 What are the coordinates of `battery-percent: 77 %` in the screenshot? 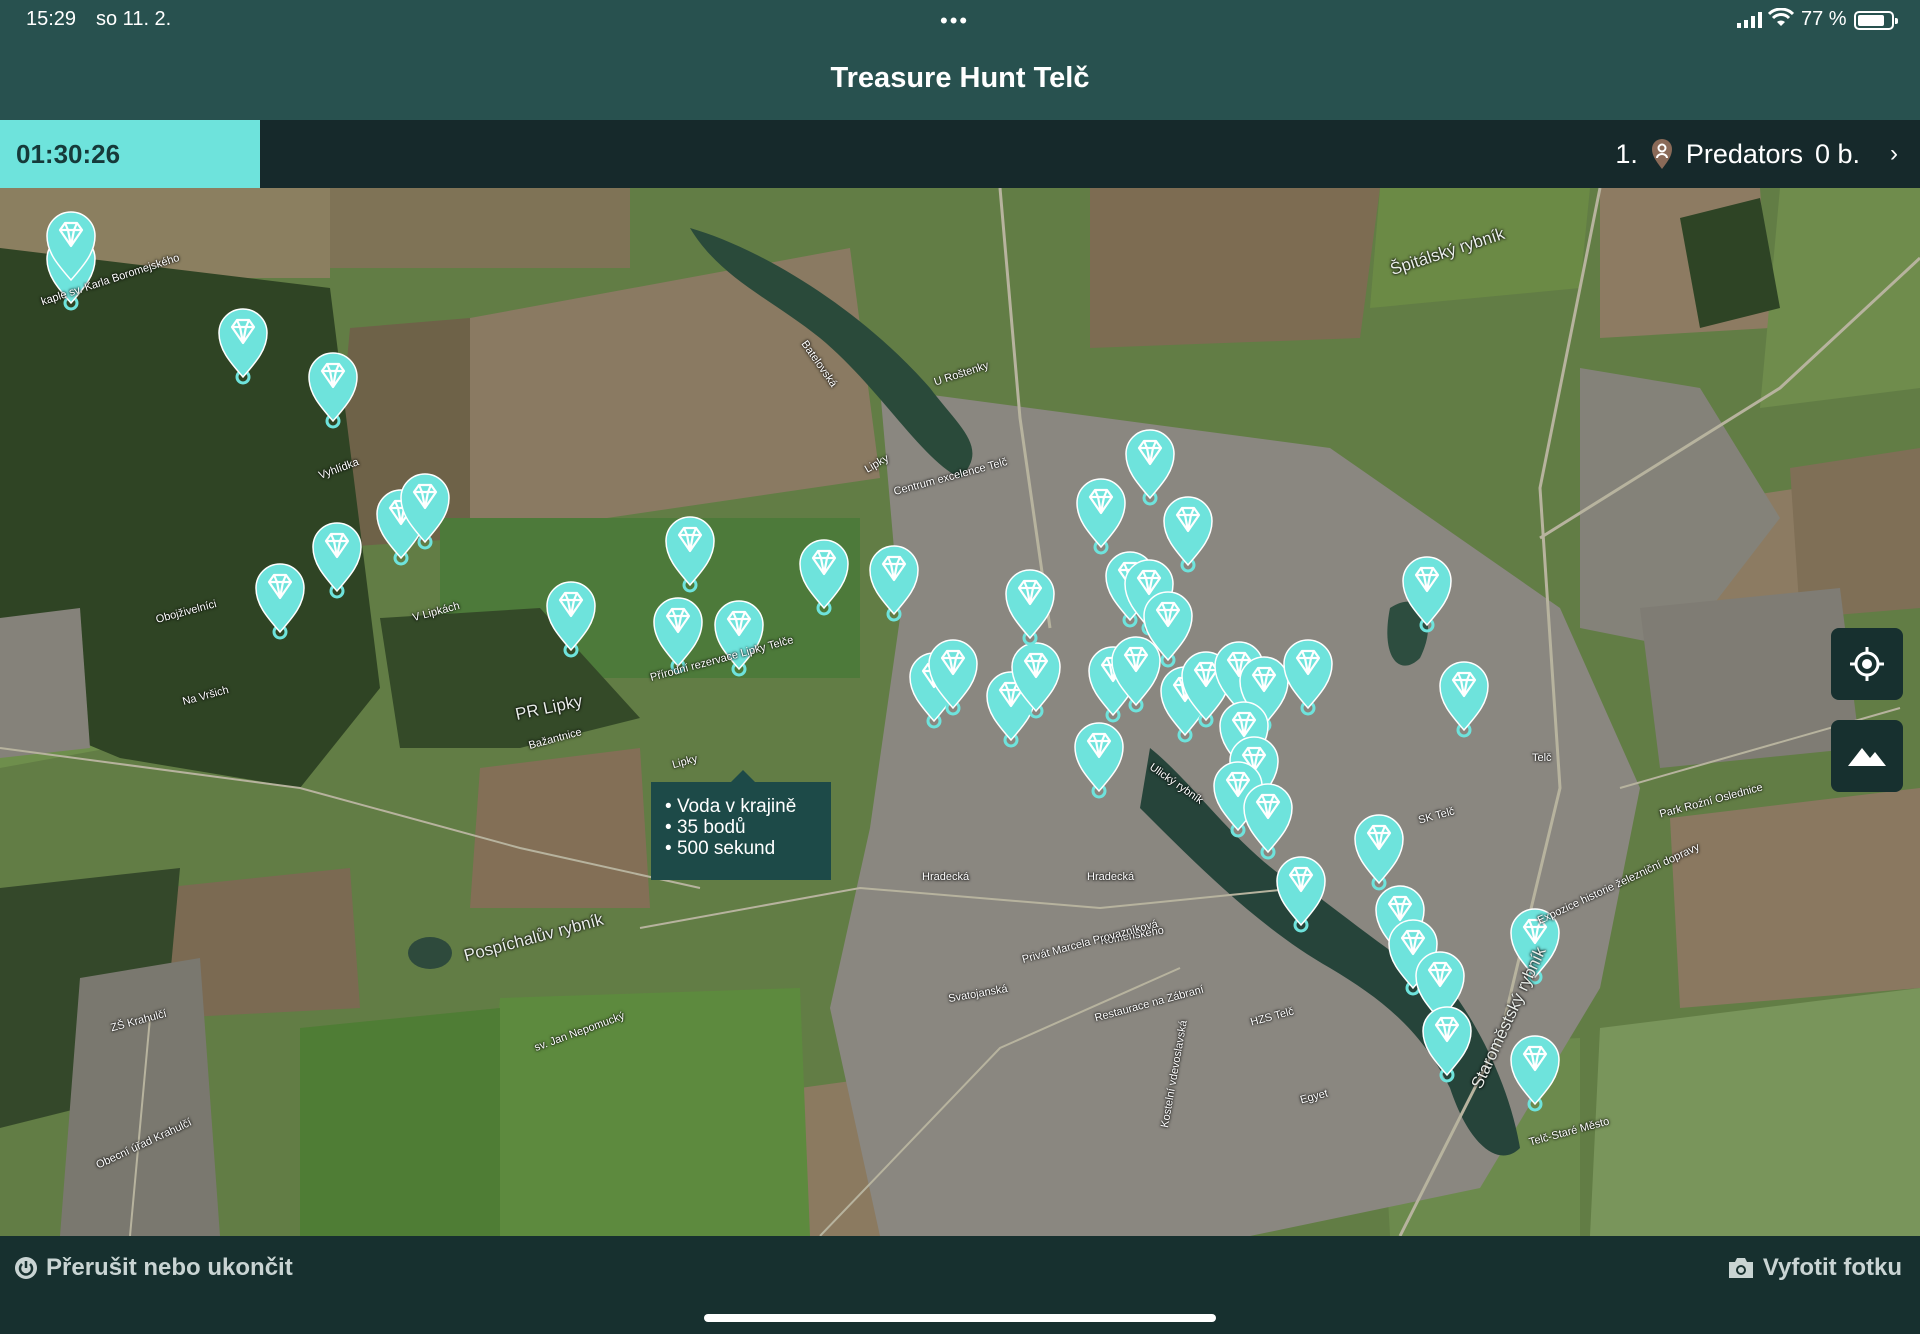 It's located at (1824, 19).